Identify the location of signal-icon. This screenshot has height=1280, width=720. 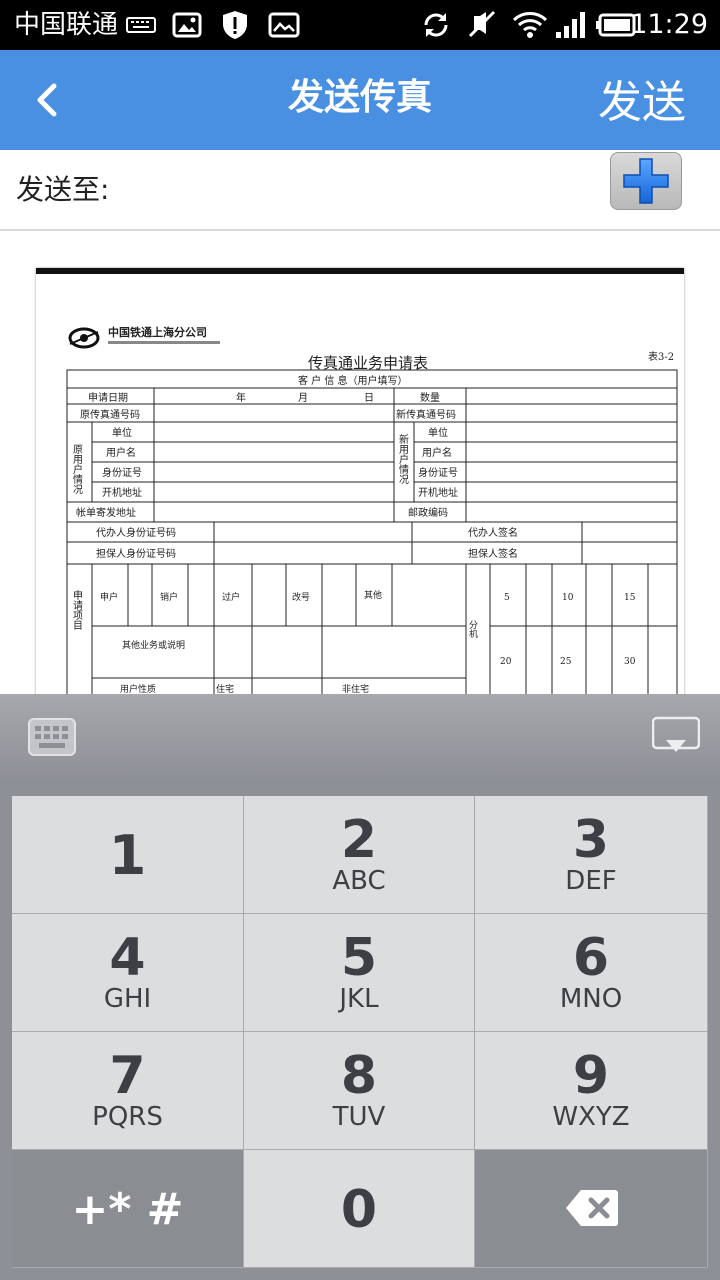
(570, 25).